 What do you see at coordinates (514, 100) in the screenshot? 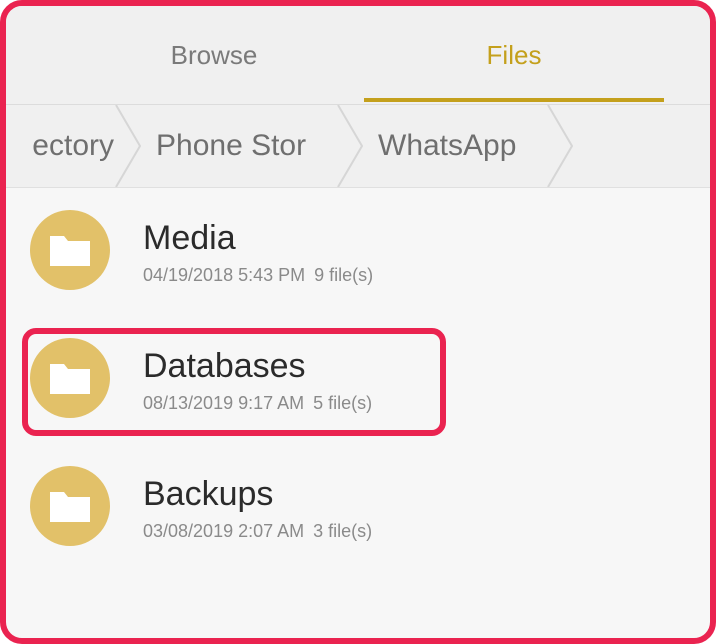
I see `active-tab-indicator` at bounding box center [514, 100].